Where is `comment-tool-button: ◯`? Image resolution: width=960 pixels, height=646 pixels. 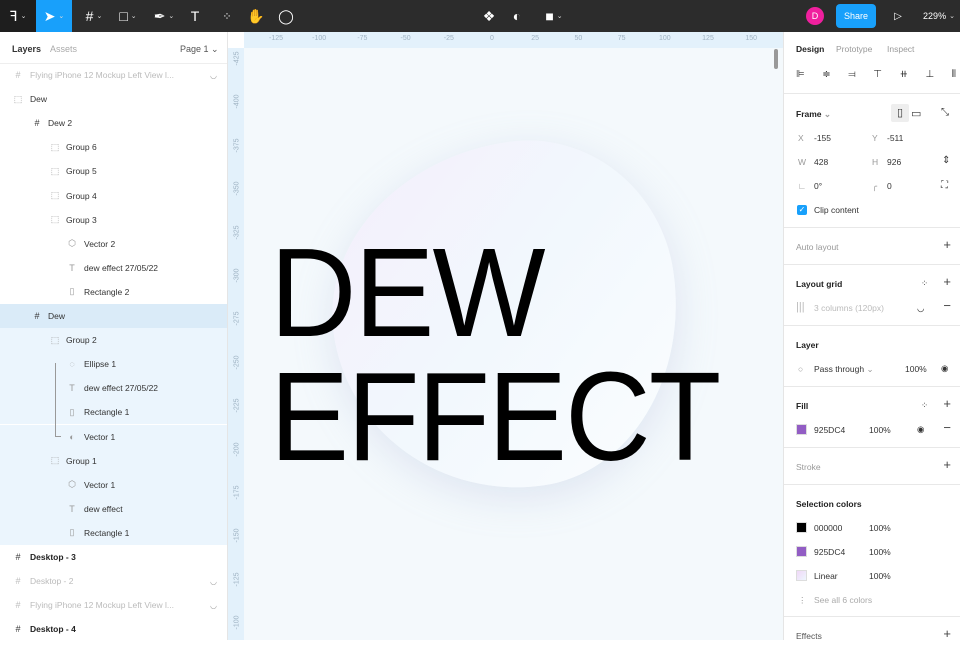
comment-tool-button: ◯ is located at coordinates (286, 16).